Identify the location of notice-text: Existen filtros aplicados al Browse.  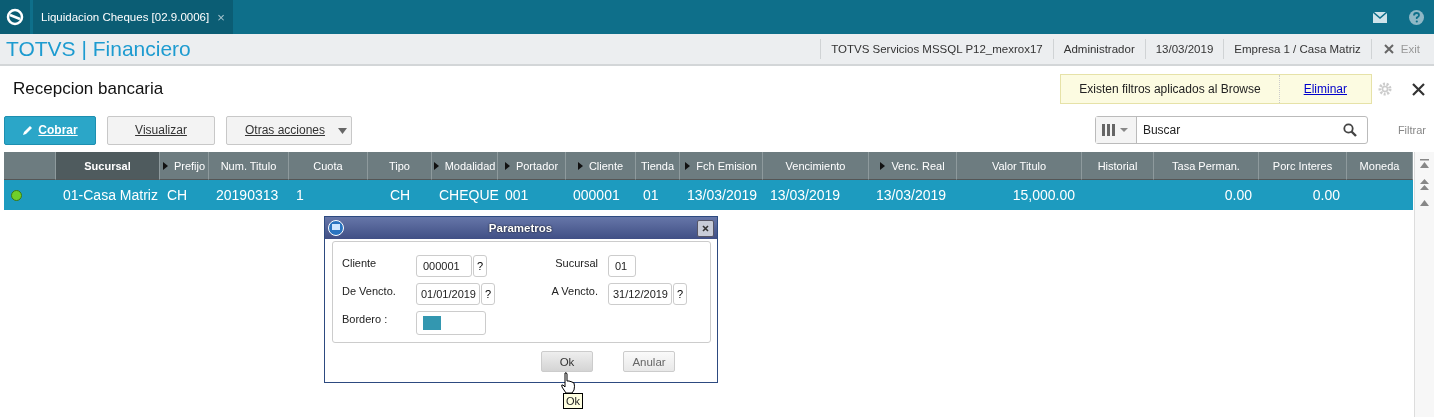
(1170, 89).